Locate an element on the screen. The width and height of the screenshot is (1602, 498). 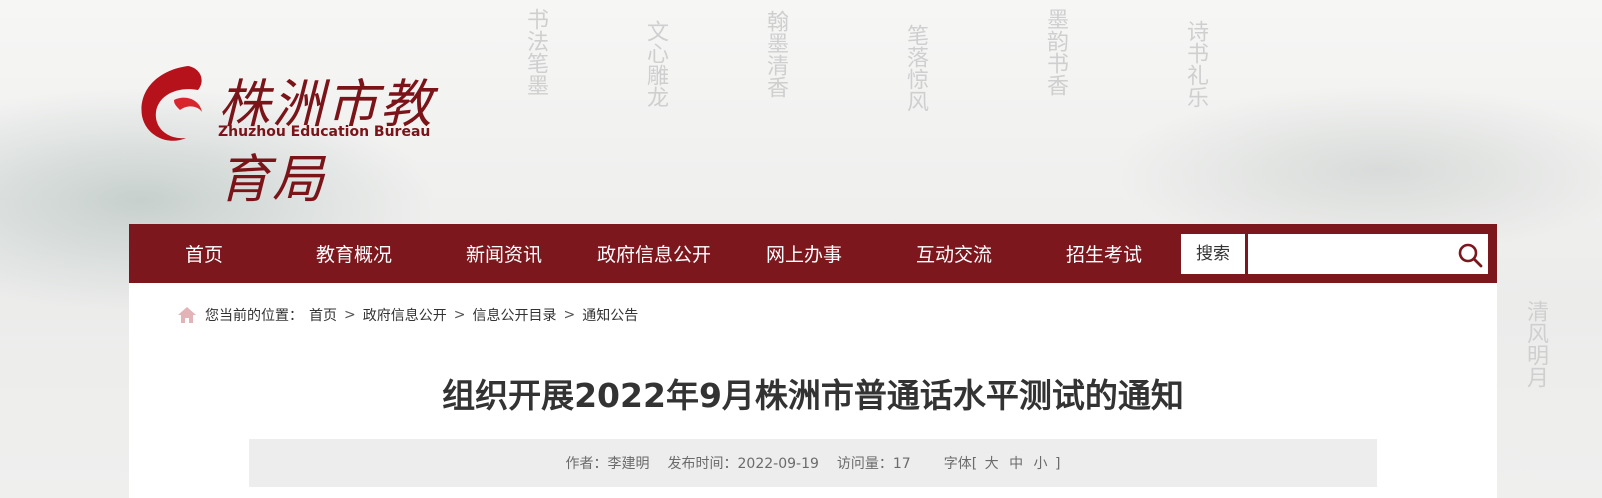
font-size-control: 字体[ 大 中 小 ] is located at coordinates (1002, 463).